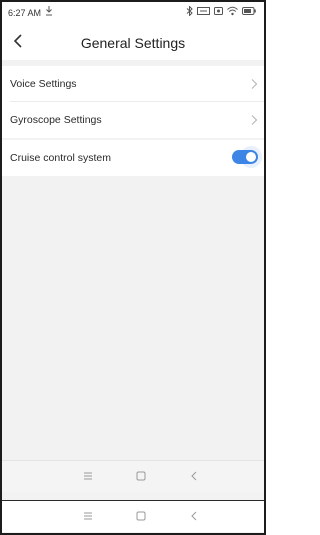 The width and height of the screenshot is (320, 535). What do you see at coordinates (43, 84) in the screenshot?
I see `voice-settings-label: Voice Settings` at bounding box center [43, 84].